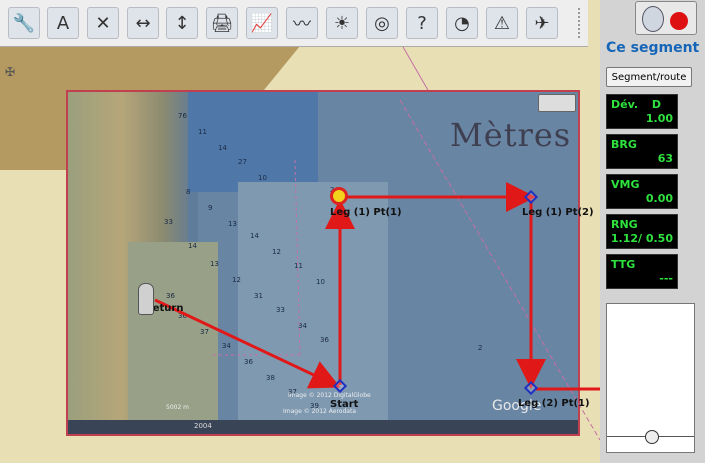 The image size is (705, 463). I want to click on help-button: ?, so click(422, 23).